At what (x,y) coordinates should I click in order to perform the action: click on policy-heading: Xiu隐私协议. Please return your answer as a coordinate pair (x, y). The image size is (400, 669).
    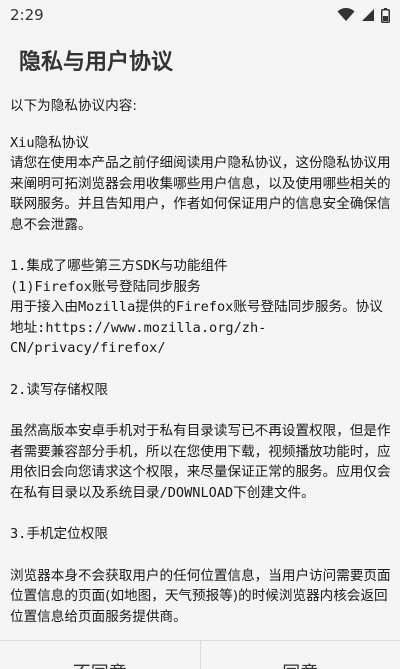
    Looking at the image, I should click on (201, 143).